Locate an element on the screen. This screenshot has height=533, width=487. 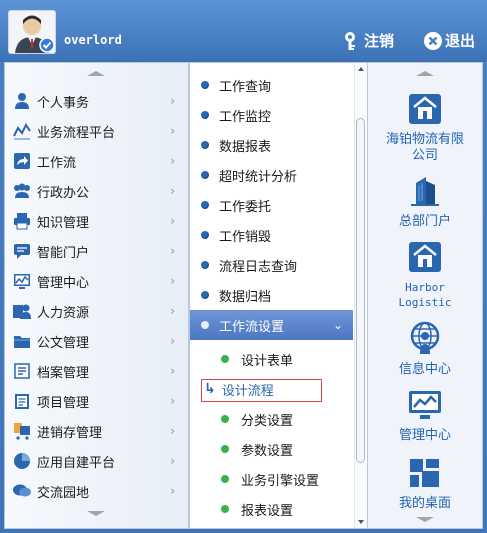
archive-icon is located at coordinates (22, 371).